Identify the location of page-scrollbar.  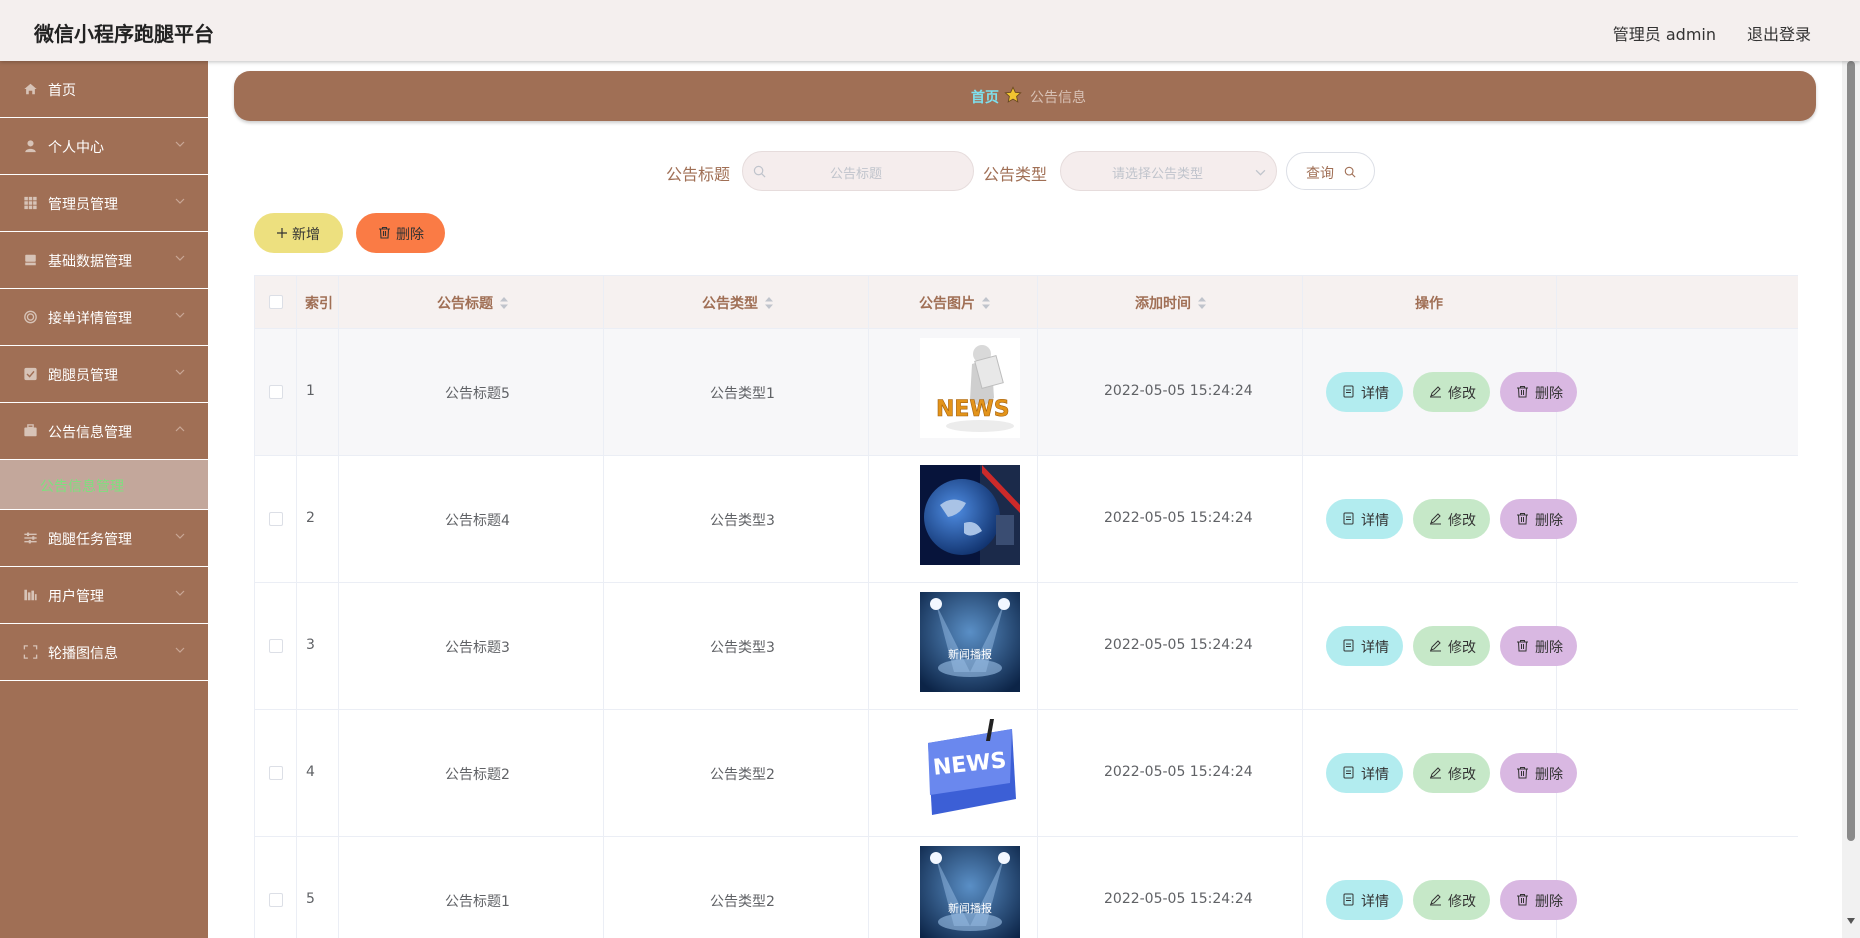
(1851, 499).